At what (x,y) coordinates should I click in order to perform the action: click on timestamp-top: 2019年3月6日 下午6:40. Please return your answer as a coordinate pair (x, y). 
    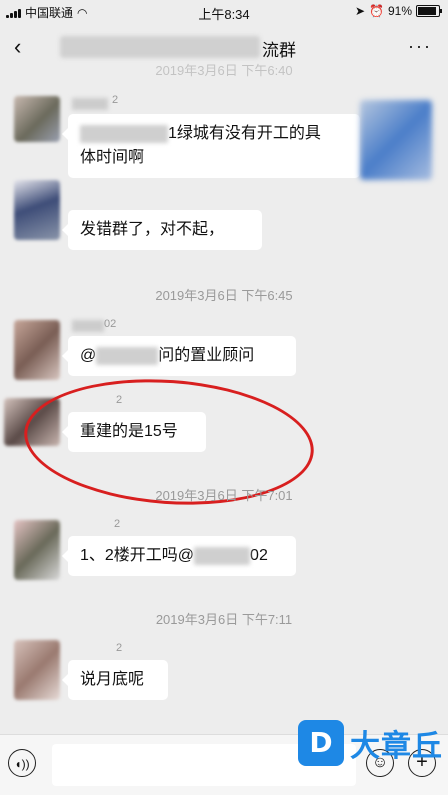
    Looking at the image, I should click on (224, 70).